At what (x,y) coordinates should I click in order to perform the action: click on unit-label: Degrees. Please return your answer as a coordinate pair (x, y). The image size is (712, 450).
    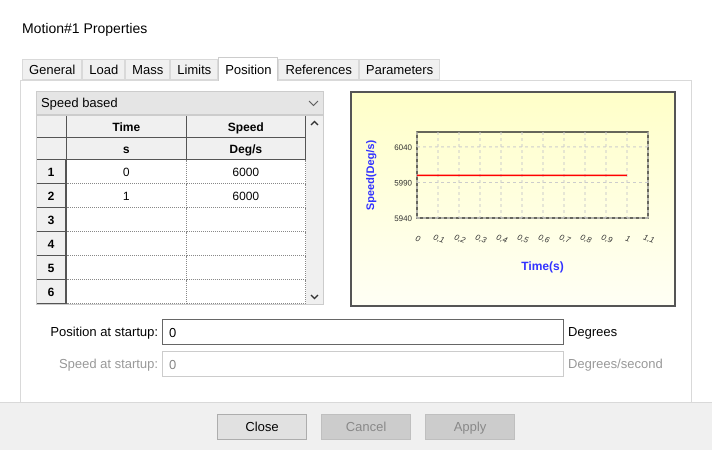
    Looking at the image, I should click on (592, 332).